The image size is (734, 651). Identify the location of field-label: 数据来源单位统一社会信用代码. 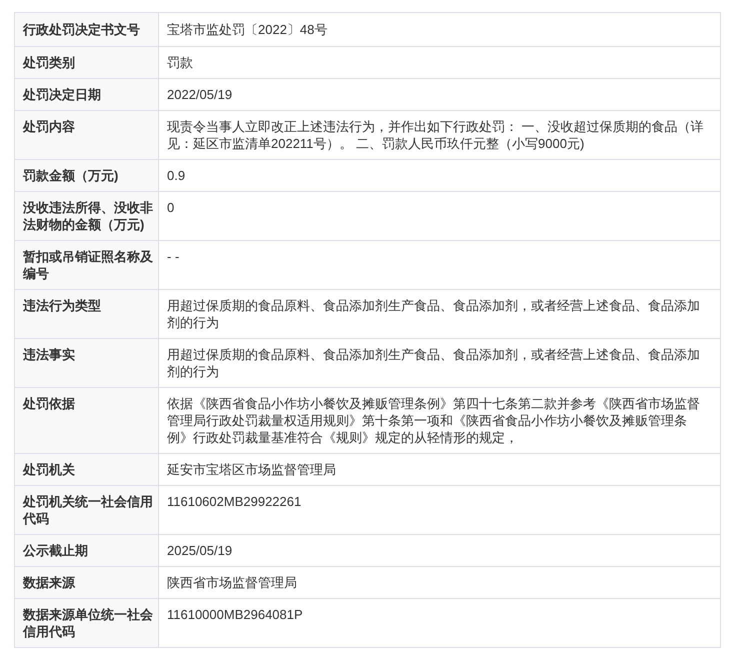
(87, 622).